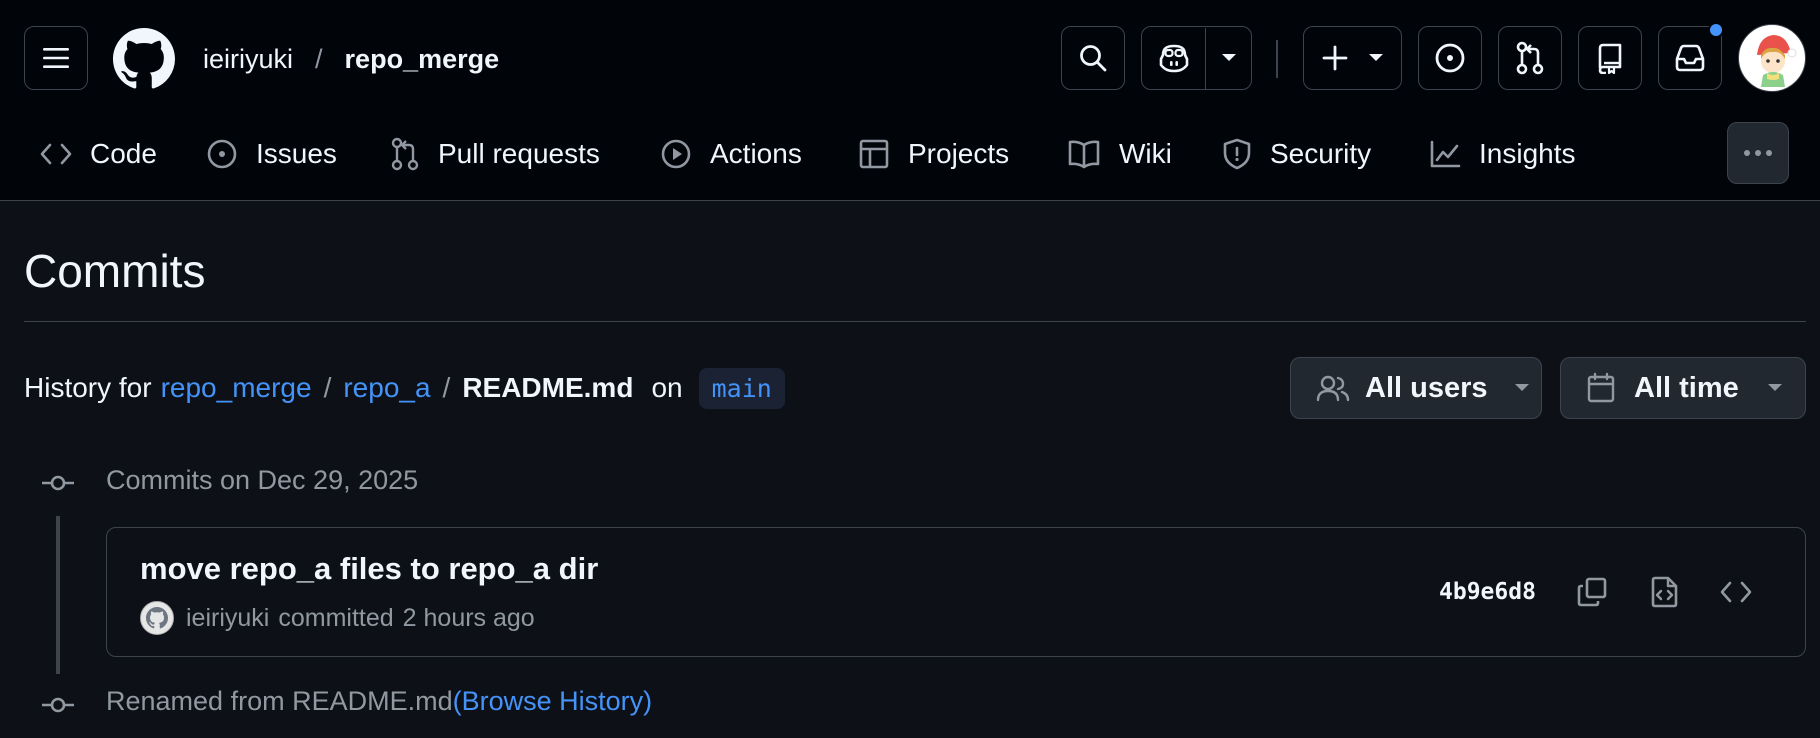 Image resolution: width=1820 pixels, height=738 pixels. I want to click on tab-code: Code, so click(98, 154).